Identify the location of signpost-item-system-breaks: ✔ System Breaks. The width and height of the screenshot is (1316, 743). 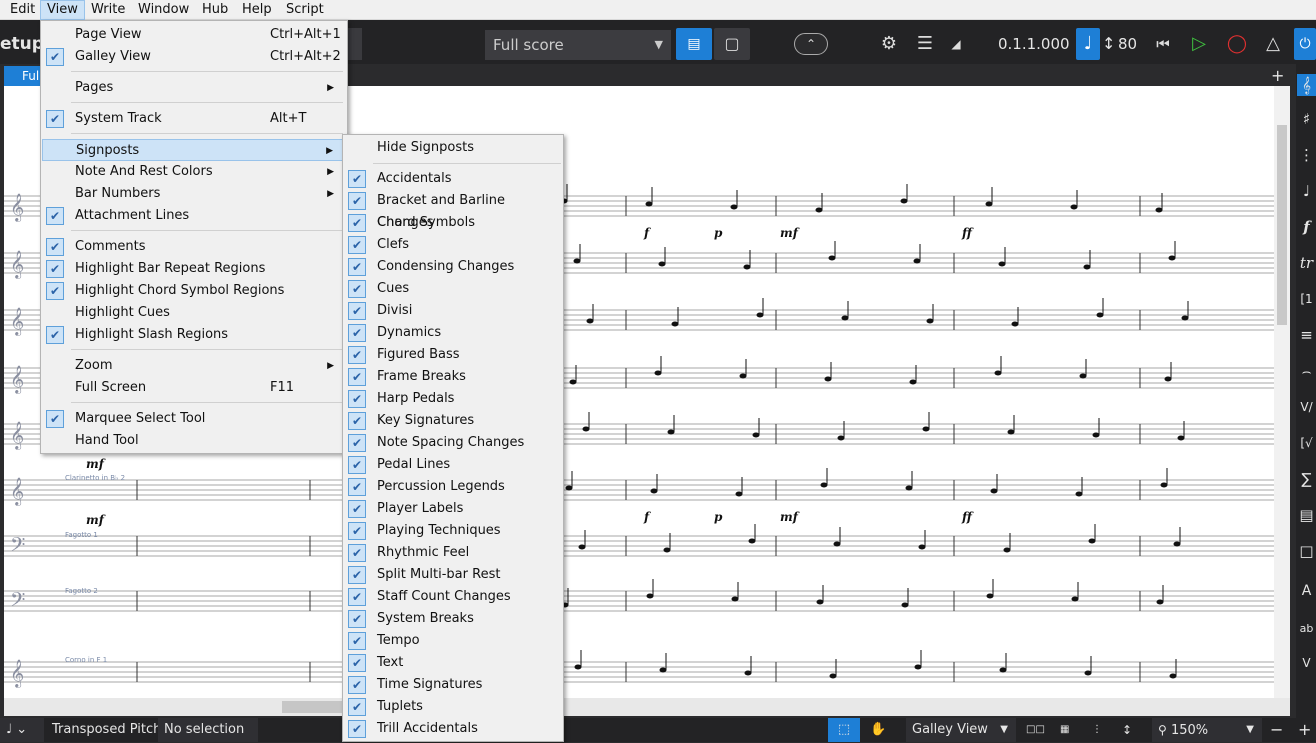
(453, 619).